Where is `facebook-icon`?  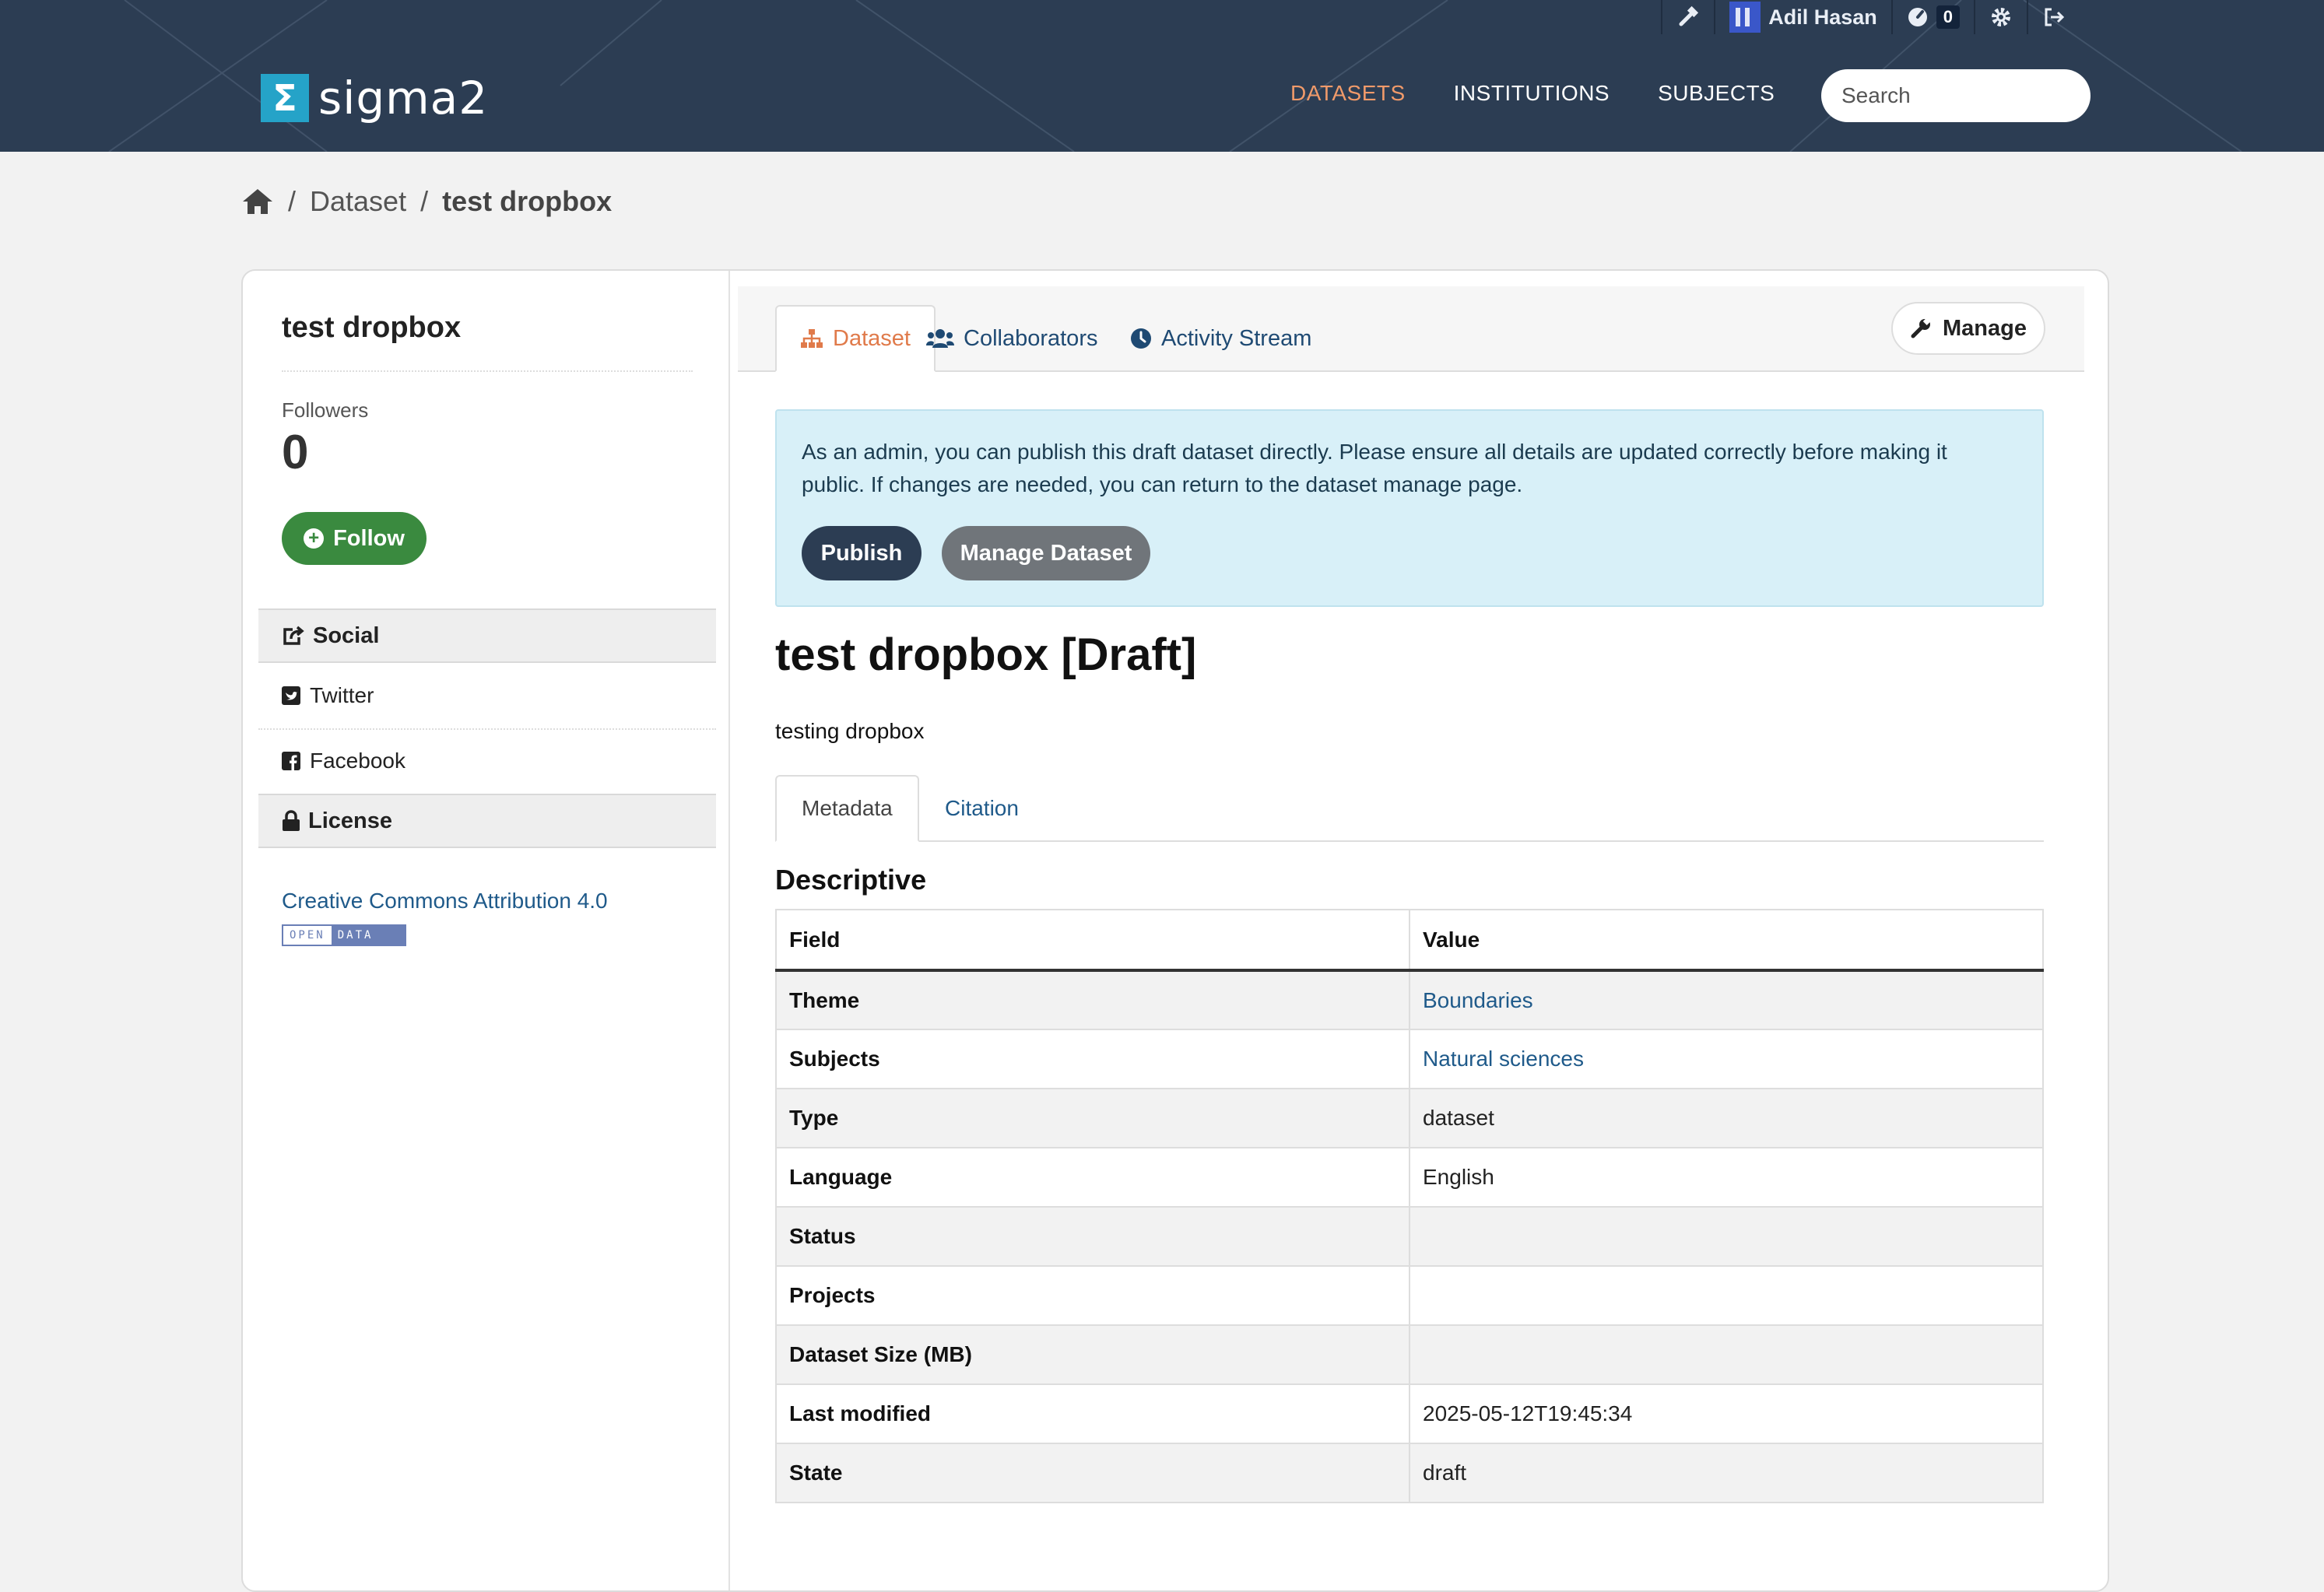 facebook-icon is located at coordinates (291, 761).